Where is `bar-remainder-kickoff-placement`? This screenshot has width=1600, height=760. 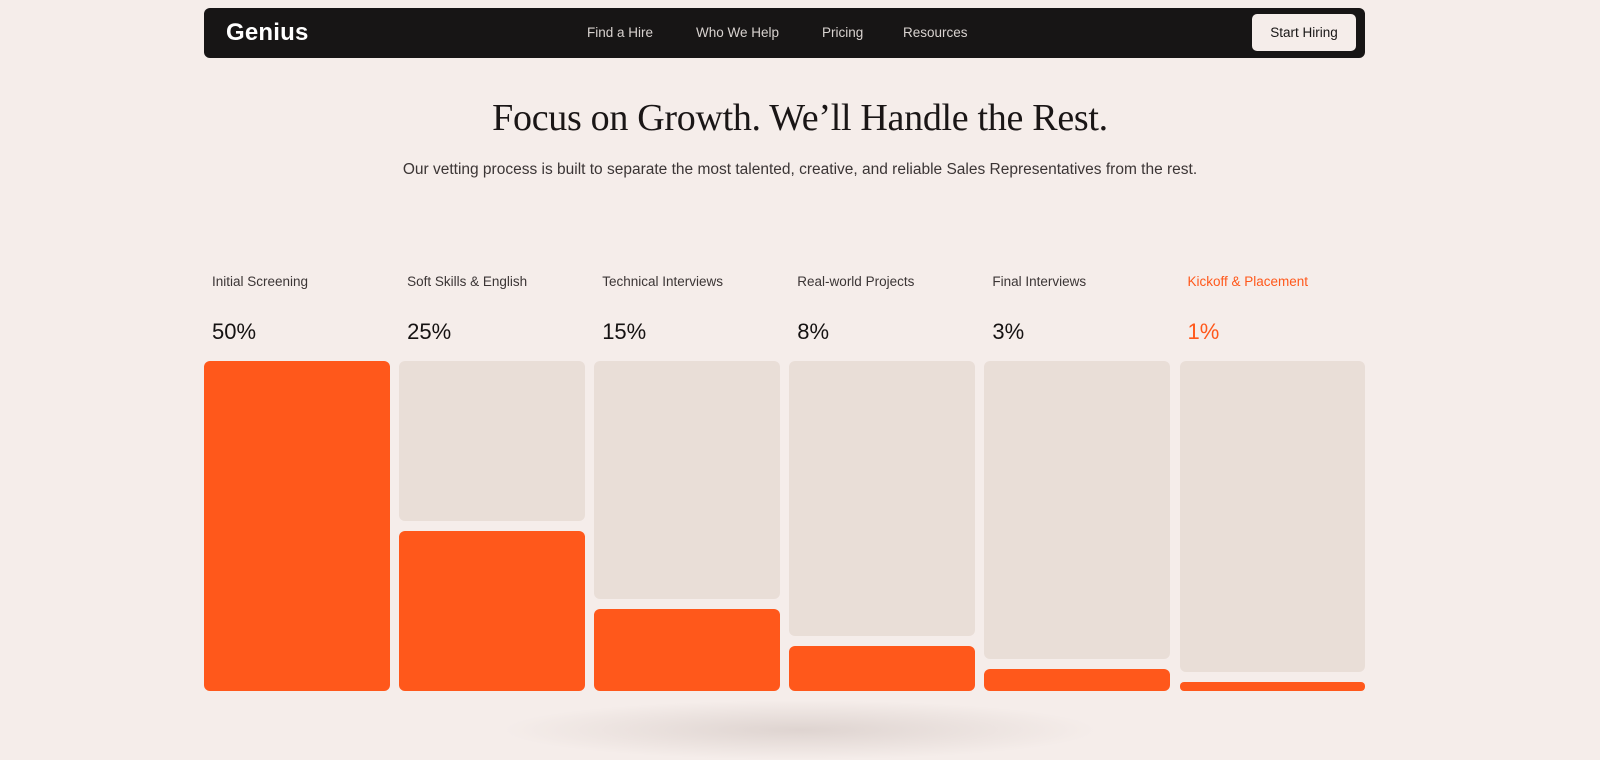
bar-remainder-kickoff-placement is located at coordinates (1272, 516).